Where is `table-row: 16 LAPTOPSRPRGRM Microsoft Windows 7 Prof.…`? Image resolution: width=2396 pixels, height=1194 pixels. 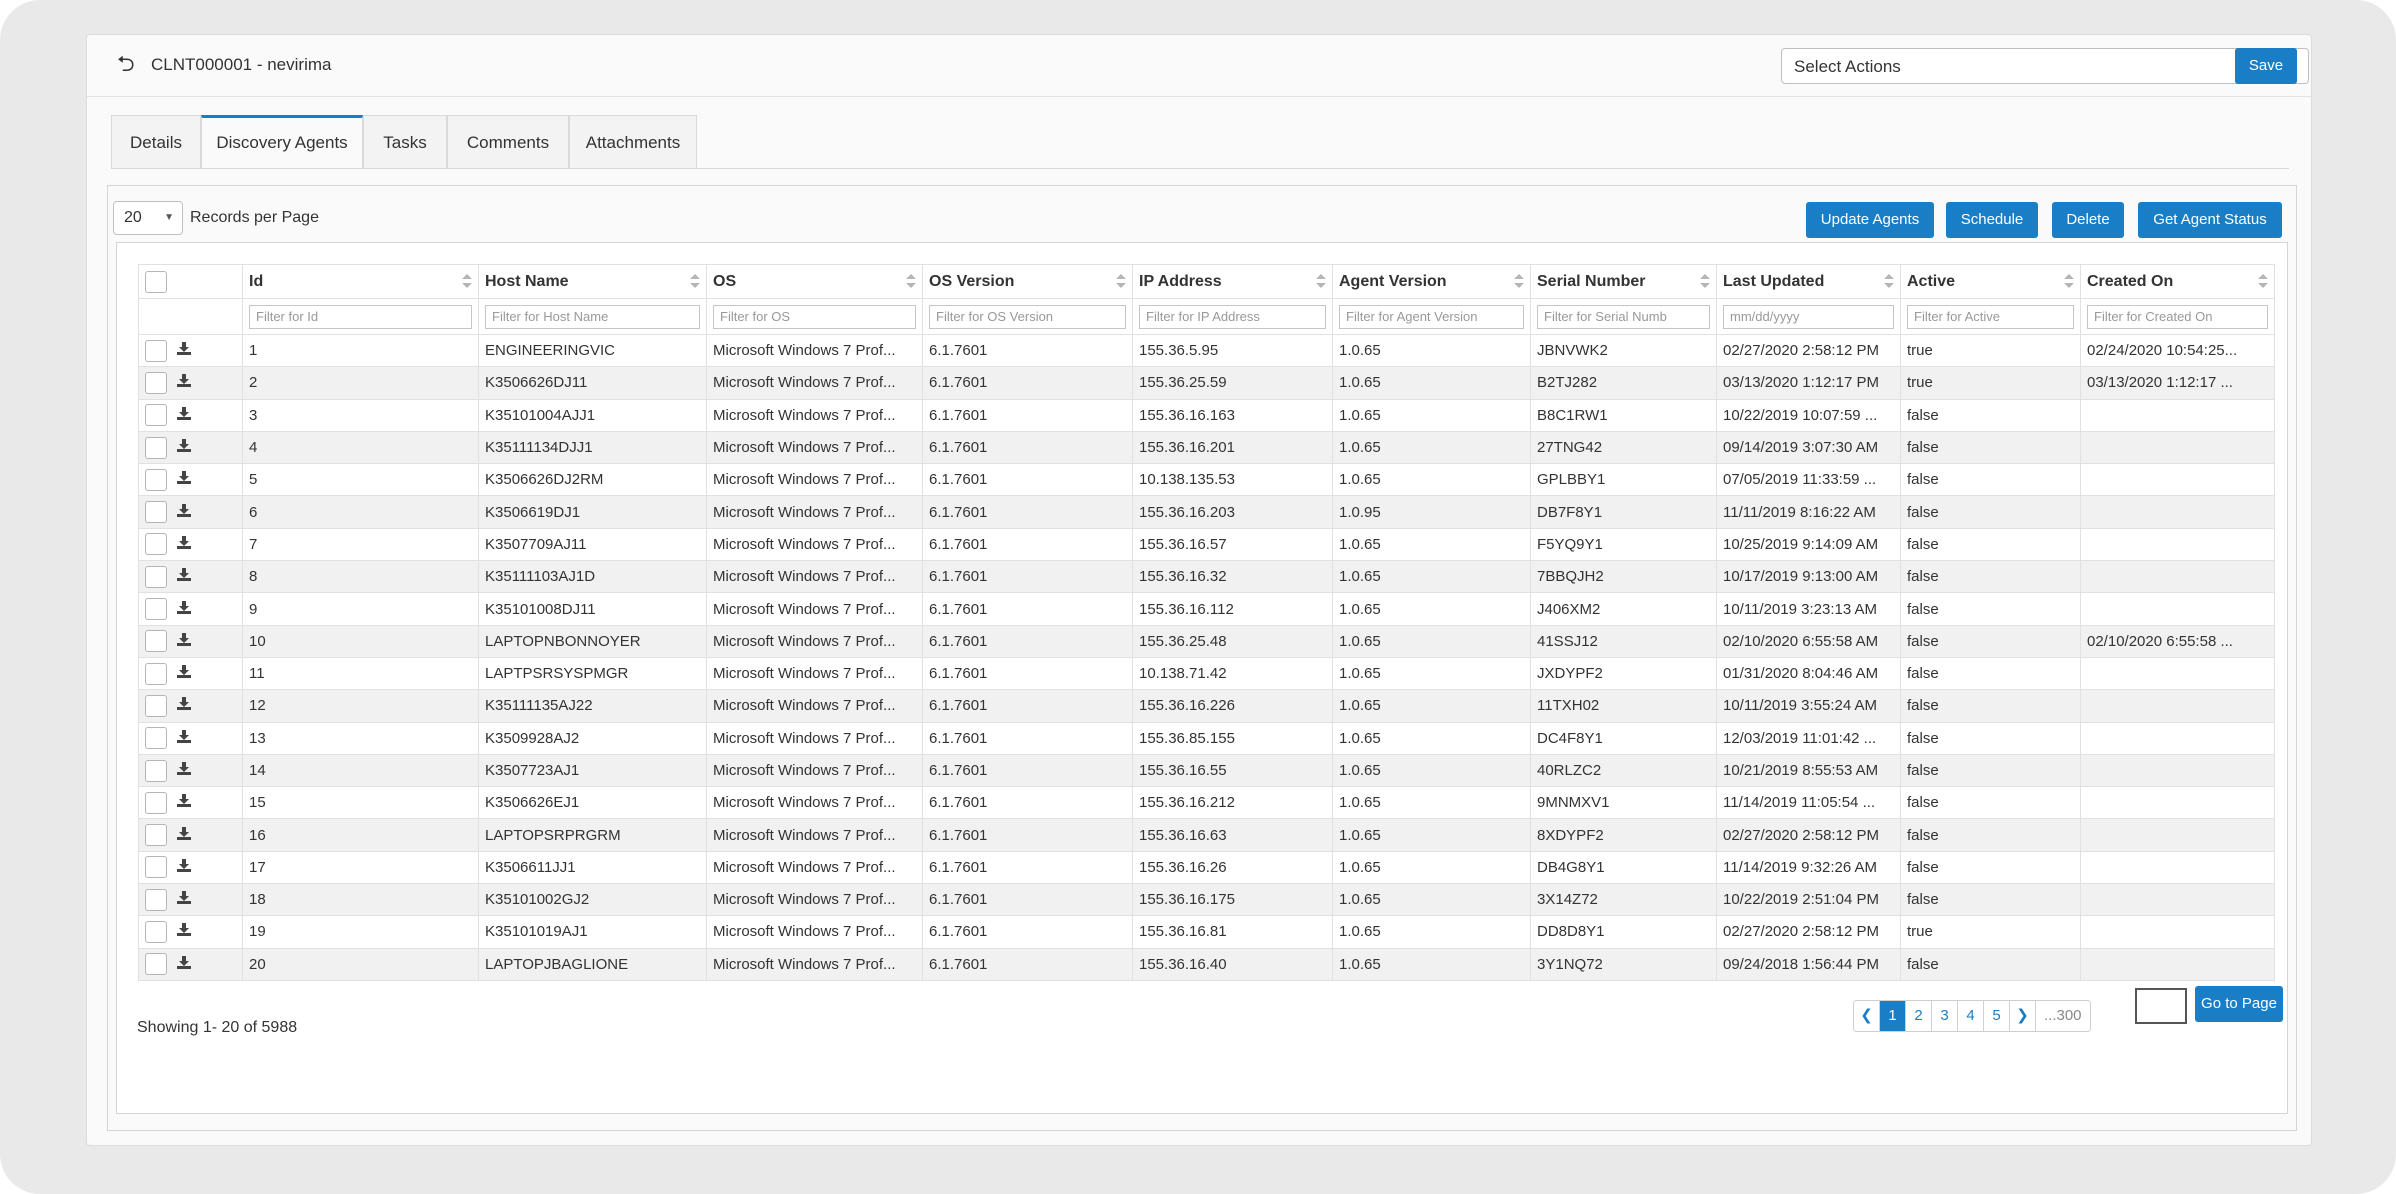
table-row: 16 LAPTOPSRPRGRM Microsoft Windows 7 Prof.… is located at coordinates (1206, 835).